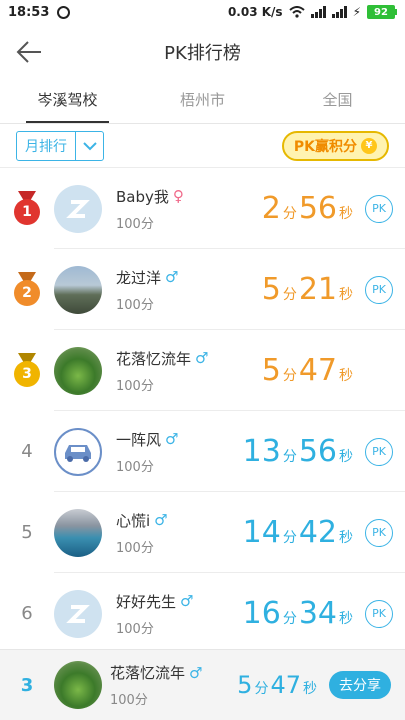 This screenshot has width=405, height=720. I want to click on time-score: 5 分 47 秒, so click(307, 370).